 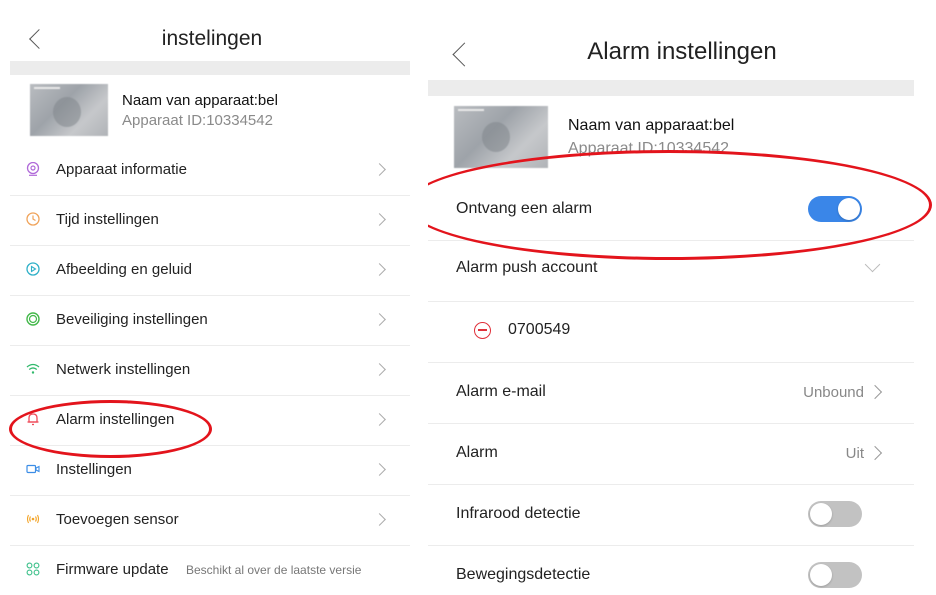 I want to click on receive-alarm-label: Ontvang een alarm, so click(x=524, y=208).